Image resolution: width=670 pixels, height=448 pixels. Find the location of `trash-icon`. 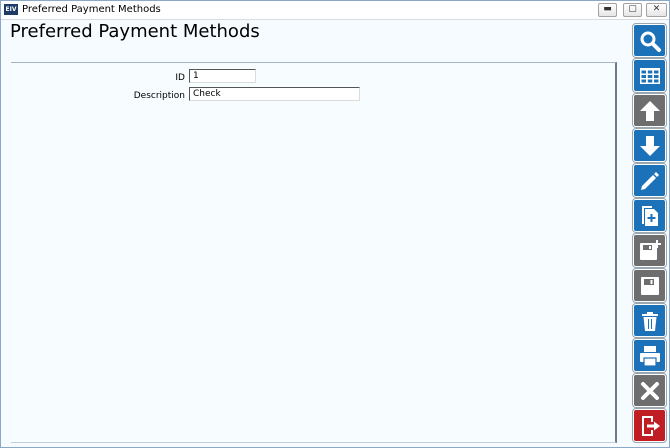

trash-icon is located at coordinates (649, 321).